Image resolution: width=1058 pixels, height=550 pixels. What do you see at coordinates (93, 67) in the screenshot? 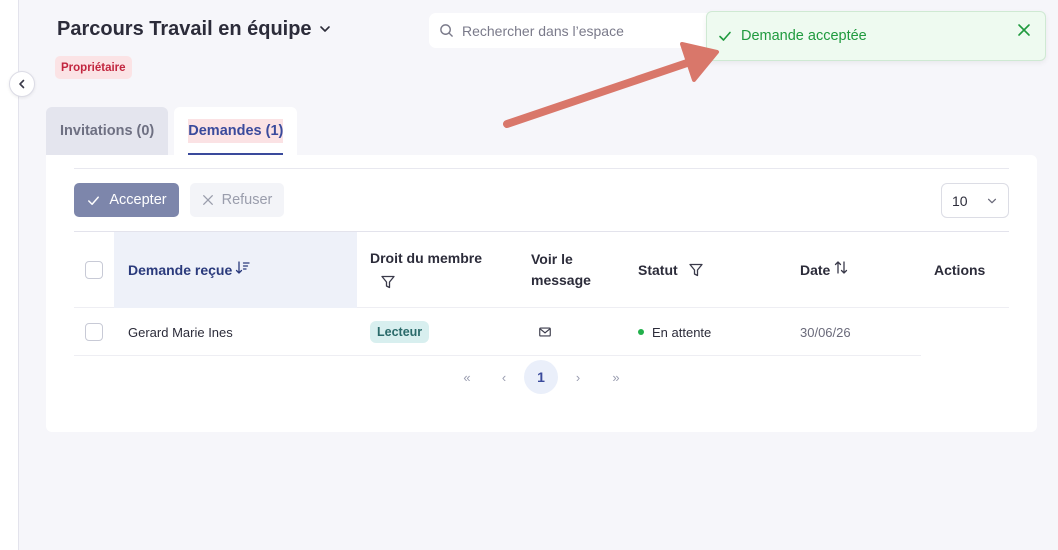
I see `role-badge: Propriétaire` at bounding box center [93, 67].